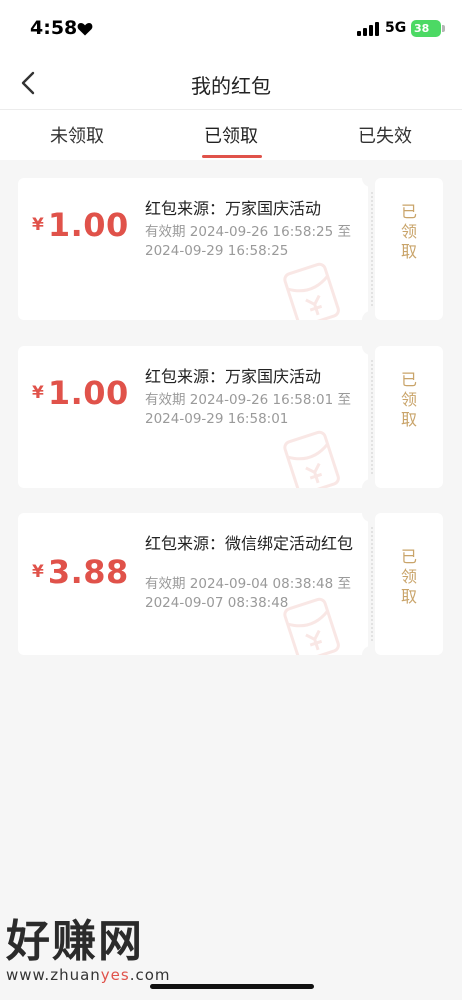 The width and height of the screenshot is (462, 1000). Describe the element at coordinates (443, 28) in the screenshot. I see `battery-cap` at that location.